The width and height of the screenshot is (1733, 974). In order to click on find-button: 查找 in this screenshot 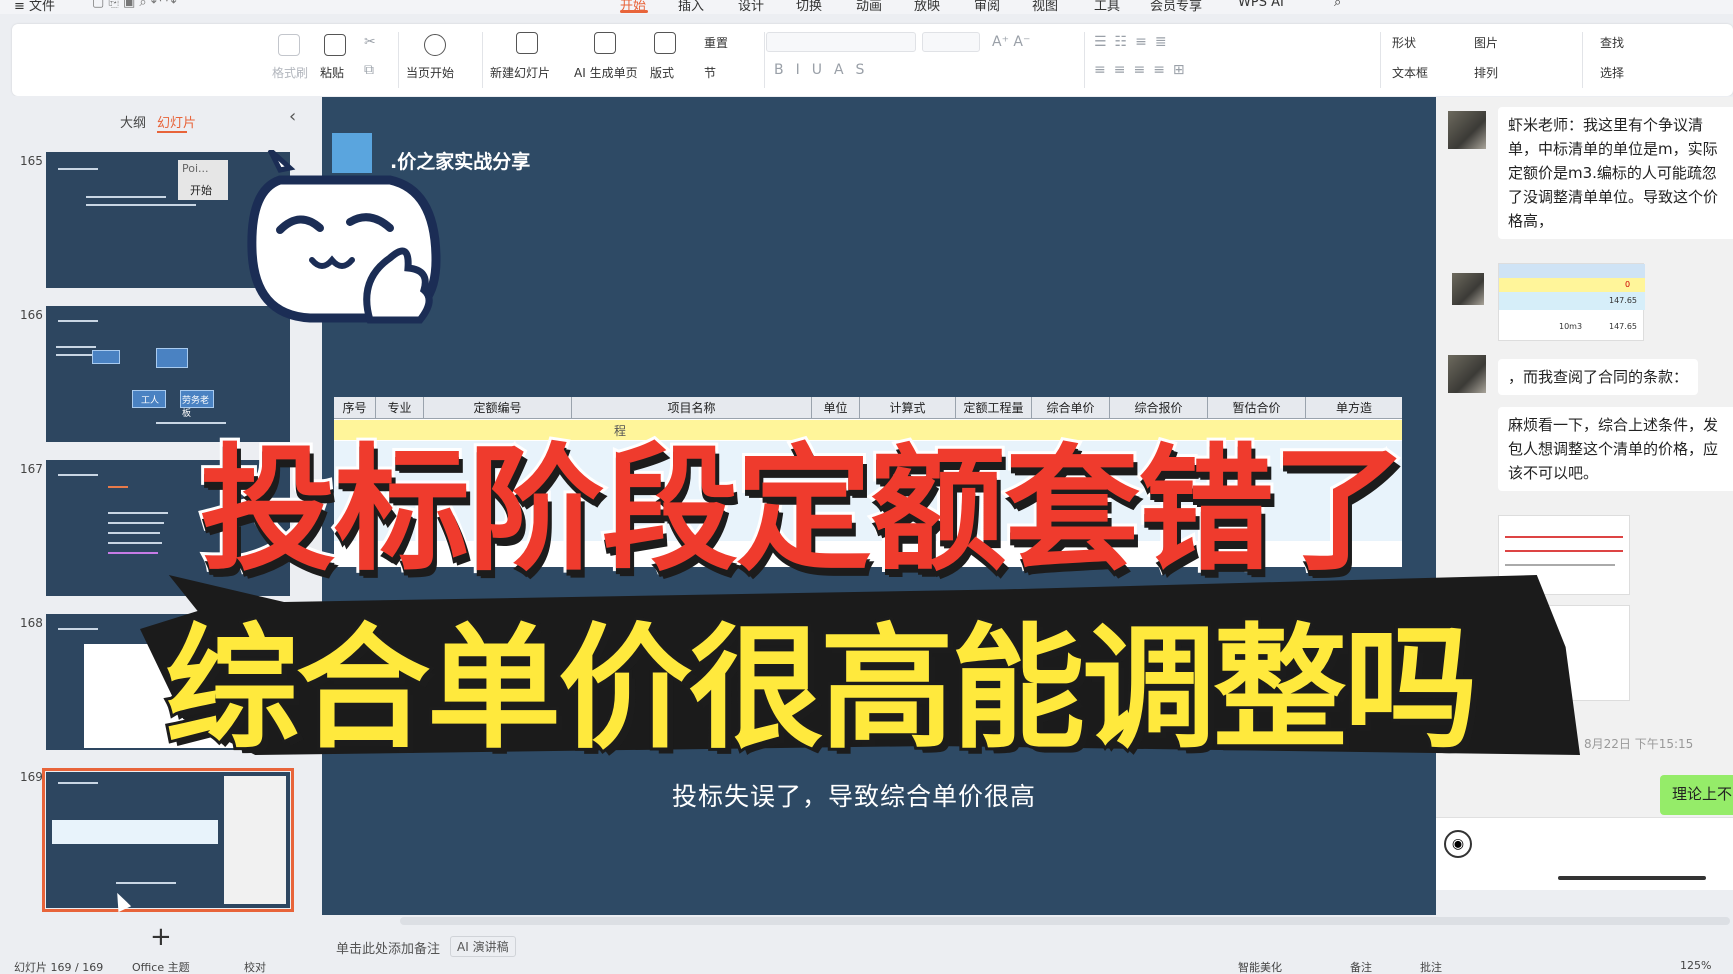, I will do `click(1612, 42)`.